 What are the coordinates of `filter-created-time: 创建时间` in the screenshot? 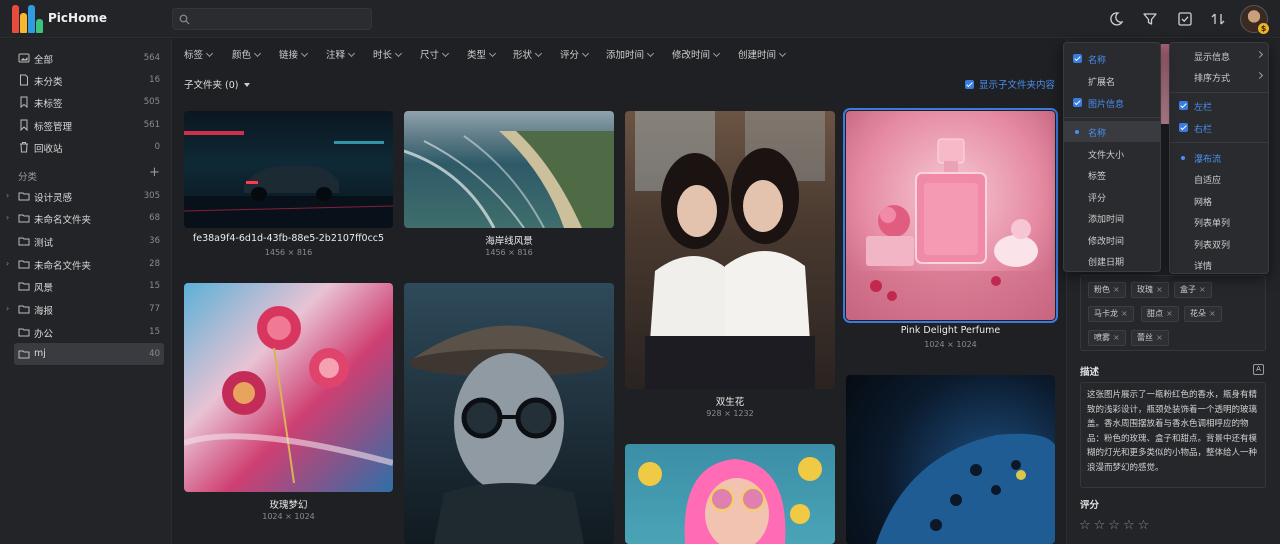 It's located at (762, 54).